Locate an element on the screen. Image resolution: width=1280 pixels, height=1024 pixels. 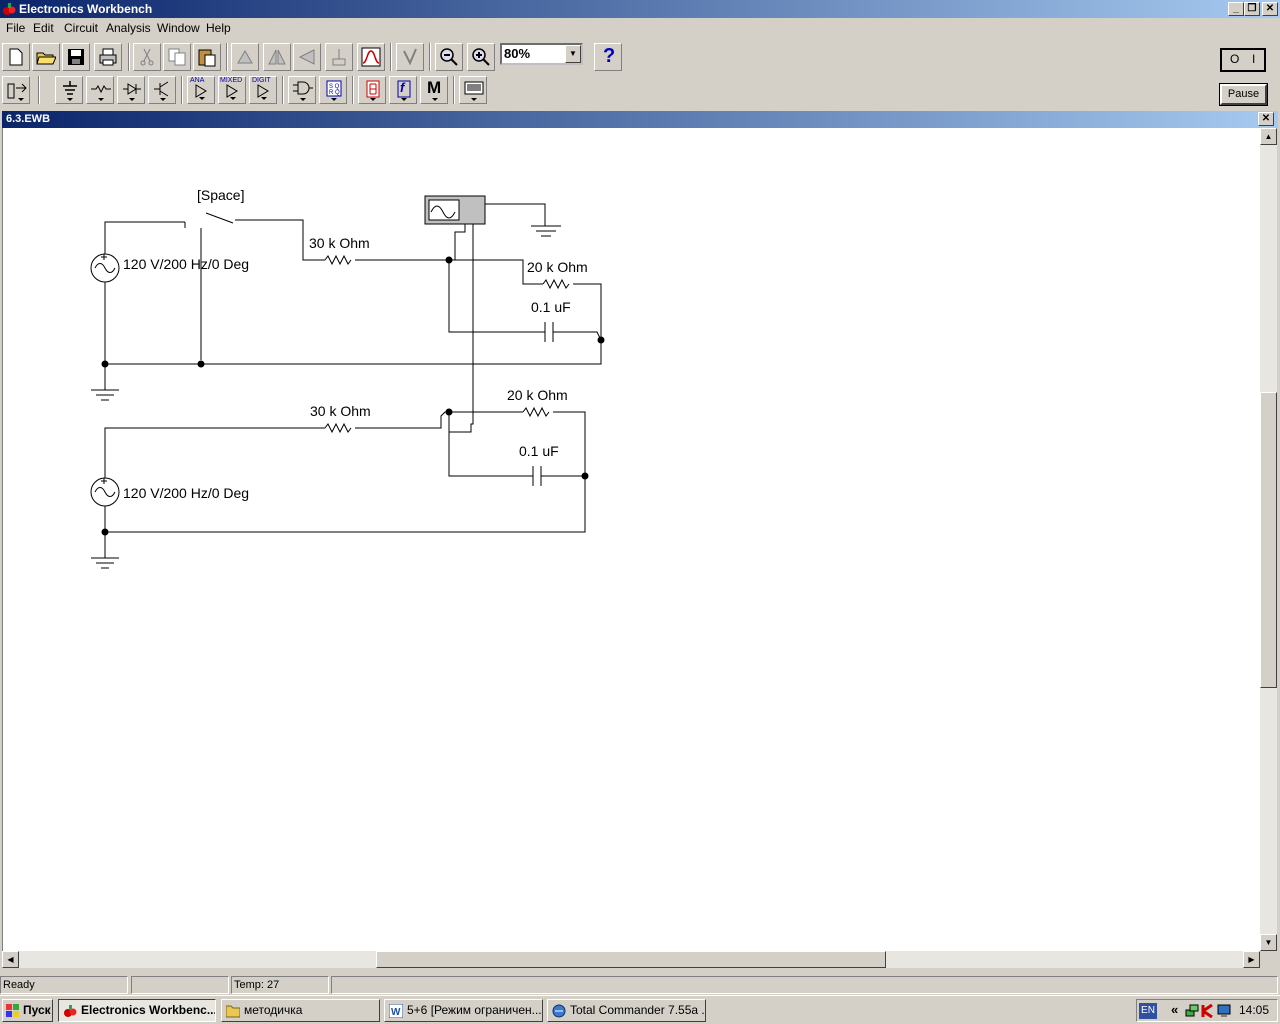
start-button: Пуск is located at coordinates (27, 1010).